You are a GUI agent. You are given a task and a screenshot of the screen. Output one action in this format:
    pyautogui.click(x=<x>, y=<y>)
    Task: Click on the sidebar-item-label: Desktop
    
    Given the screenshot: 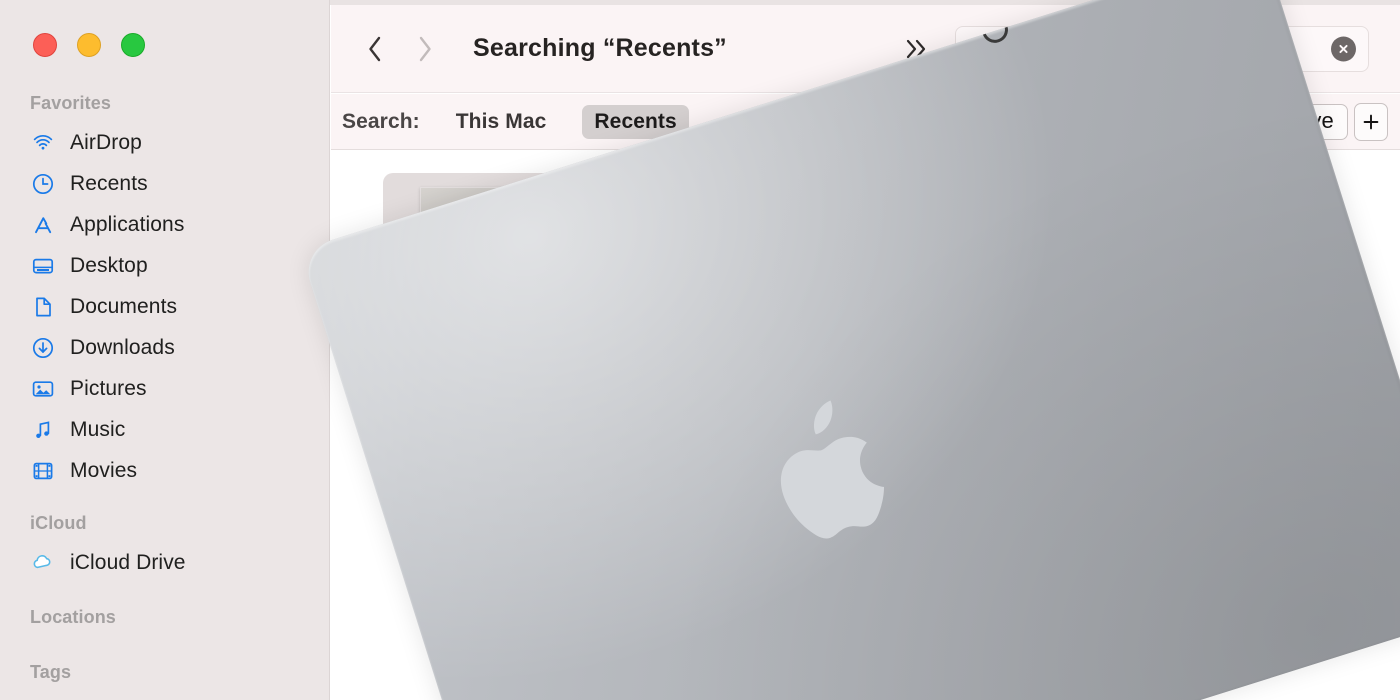 What is the action you would take?
    pyautogui.click(x=109, y=265)
    